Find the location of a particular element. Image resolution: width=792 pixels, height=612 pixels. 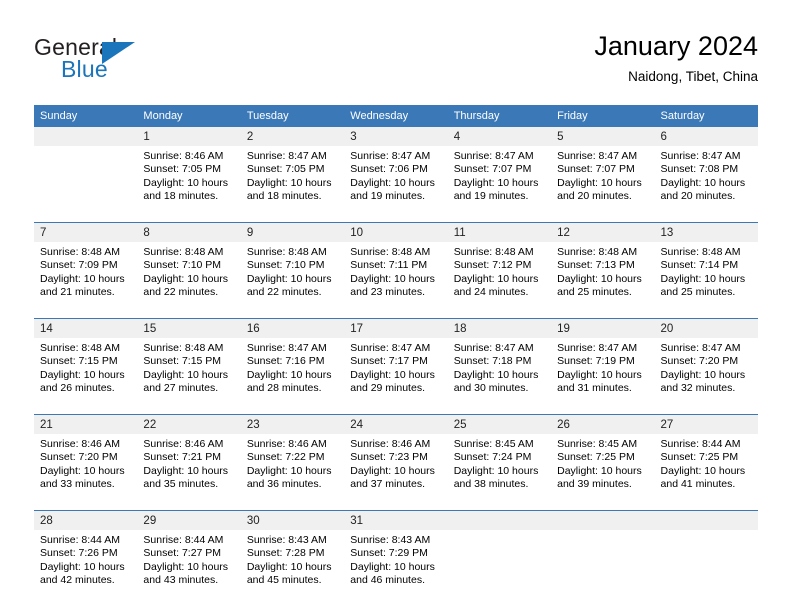

sunset-time: Sunset: 7:06 PM is located at coordinates (389, 169).